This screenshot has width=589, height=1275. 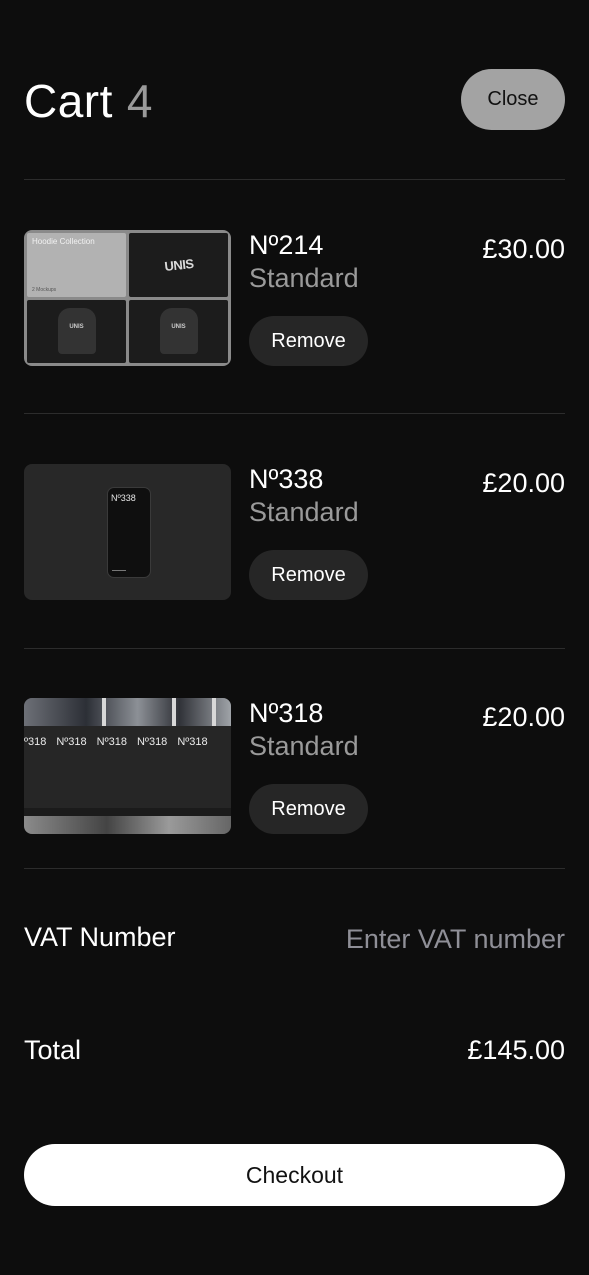 I want to click on item-name: Nº338, so click(x=286, y=479).